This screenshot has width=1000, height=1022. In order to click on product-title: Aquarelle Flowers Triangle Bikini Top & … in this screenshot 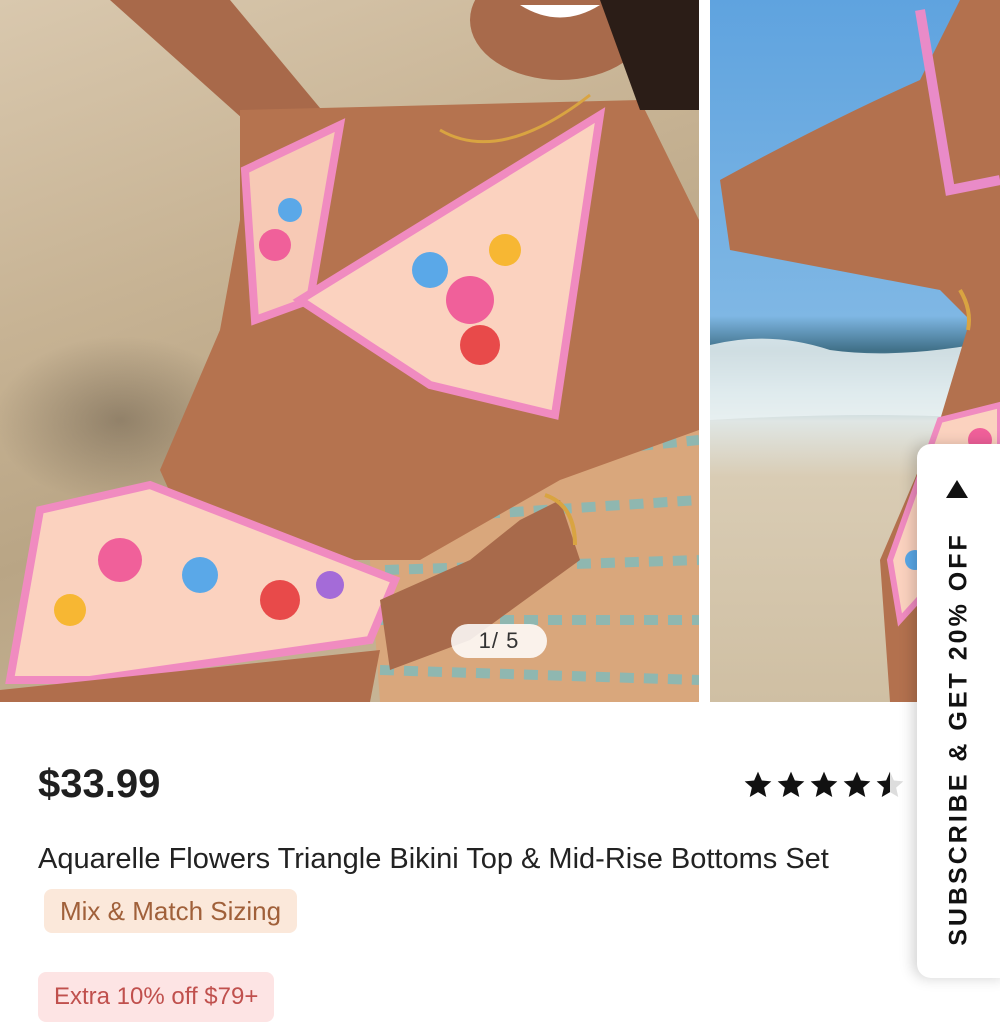, I will do `click(478, 886)`.